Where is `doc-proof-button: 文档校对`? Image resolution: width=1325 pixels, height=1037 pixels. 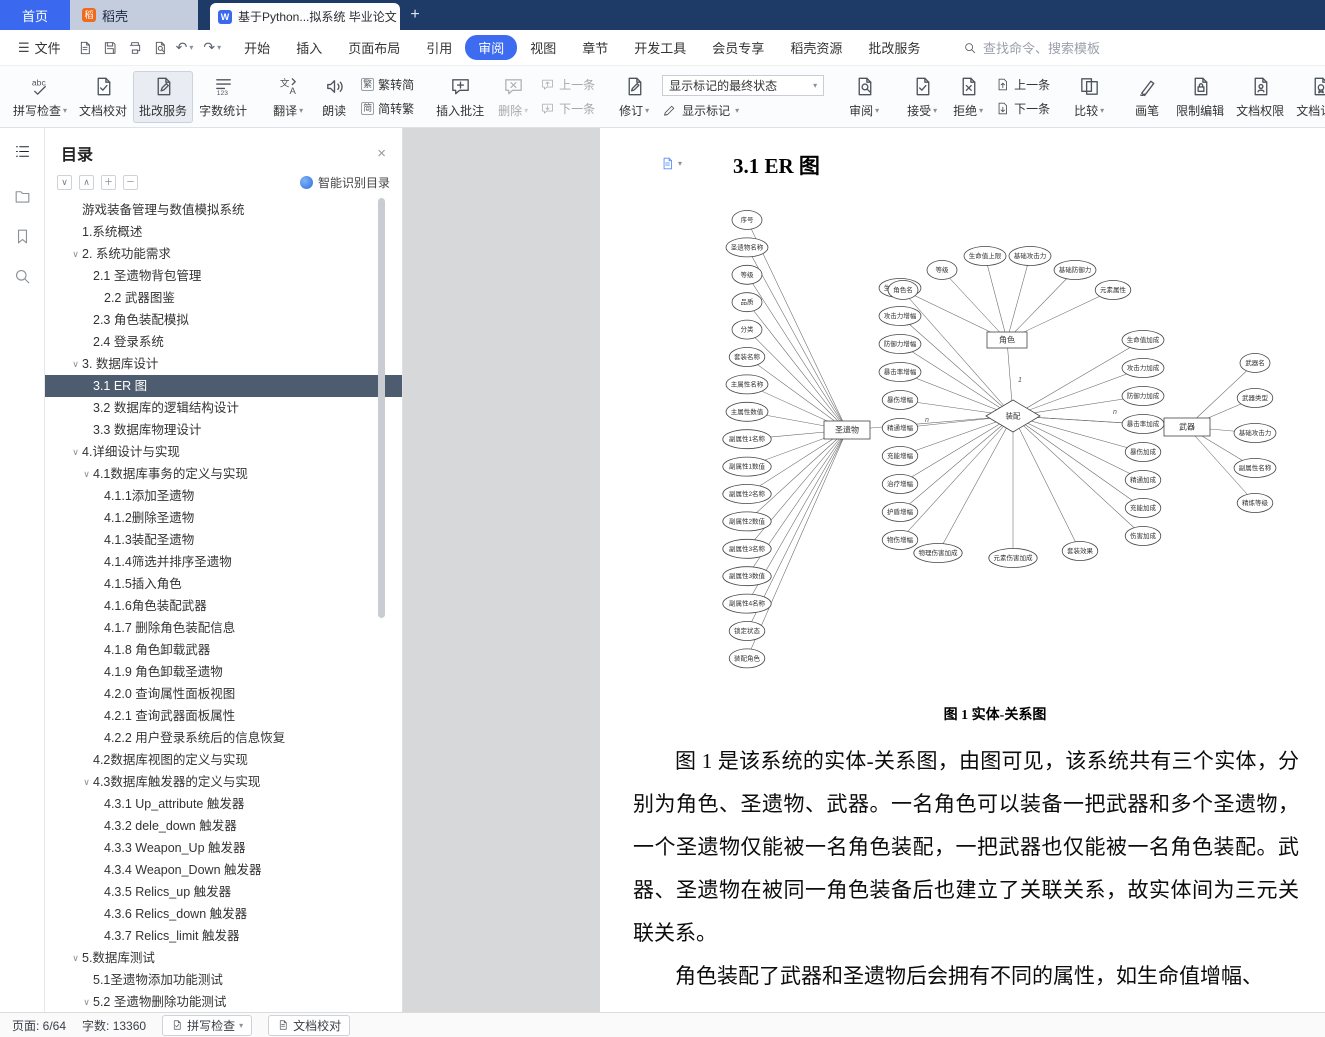
doc-proof-button: 文档校对 is located at coordinates (103, 97).